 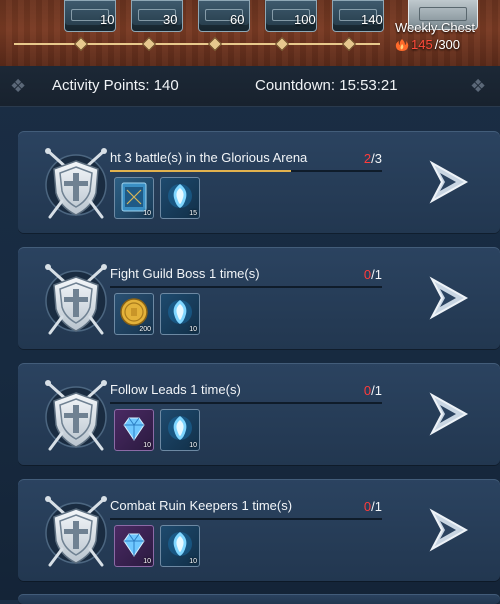 What do you see at coordinates (145, 329) in the screenshot?
I see `reward-qty: 200` at bounding box center [145, 329].